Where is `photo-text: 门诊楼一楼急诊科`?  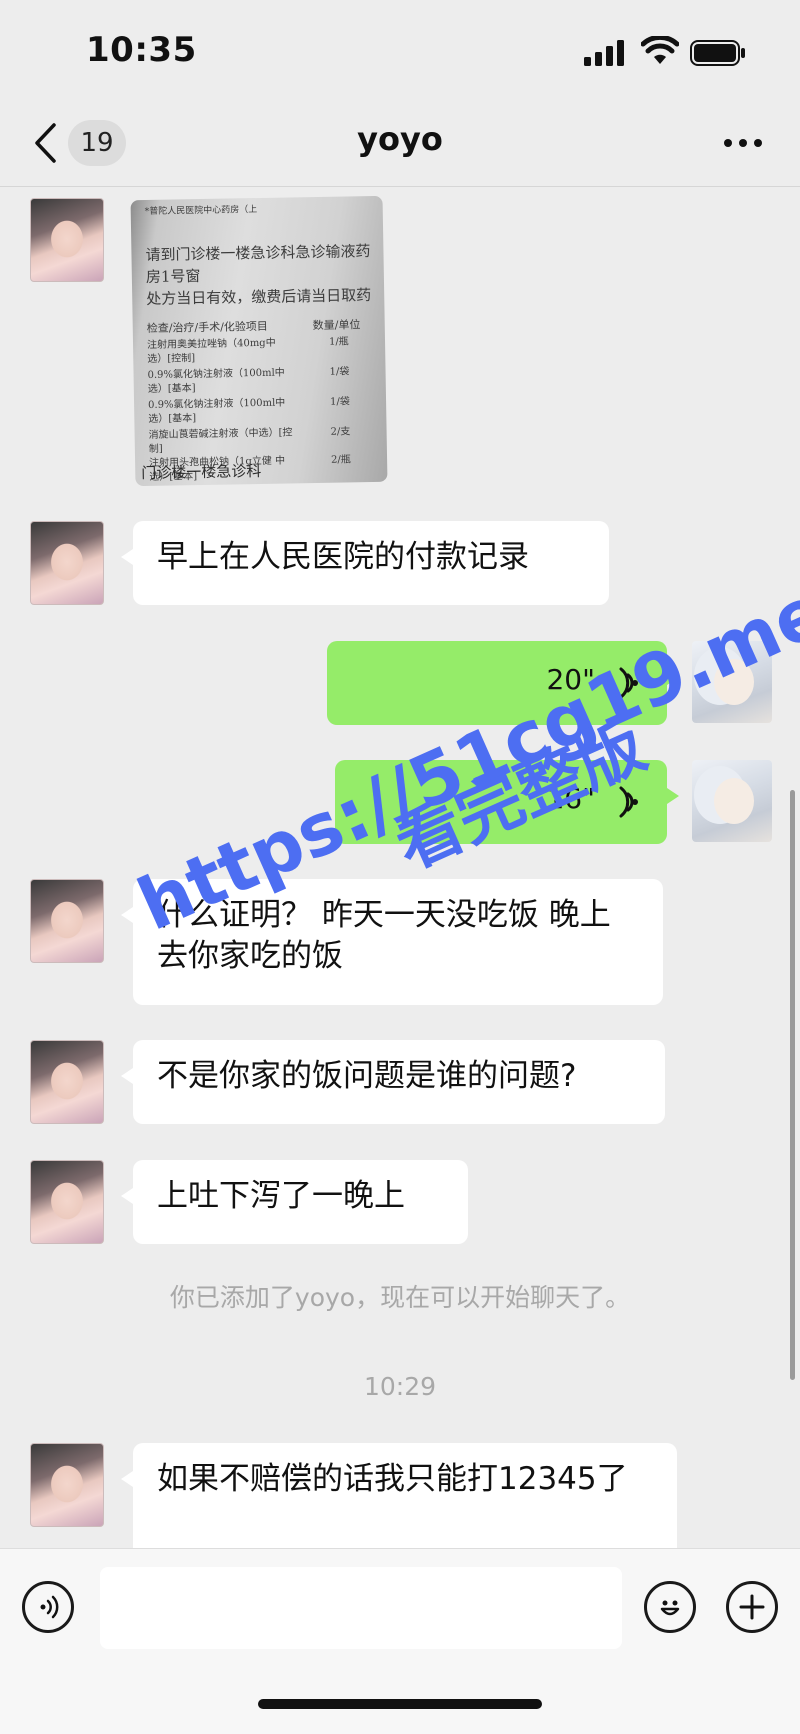
photo-text: 门诊楼一楼急诊科 is located at coordinates (201, 472).